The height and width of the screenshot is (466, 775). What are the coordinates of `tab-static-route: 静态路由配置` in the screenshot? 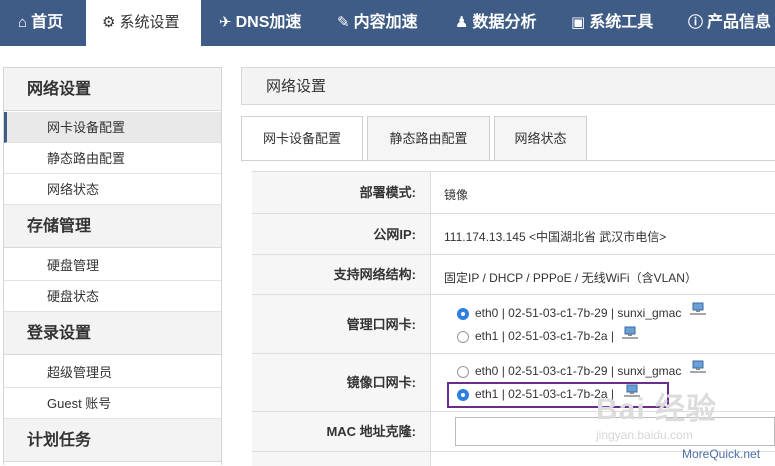 It's located at (428, 138).